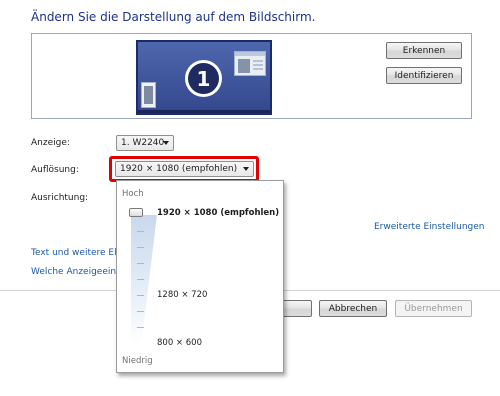 This screenshot has width=500, height=396. I want to click on resolution-option: 1920 × 1080 (empfohlen), so click(218, 213).